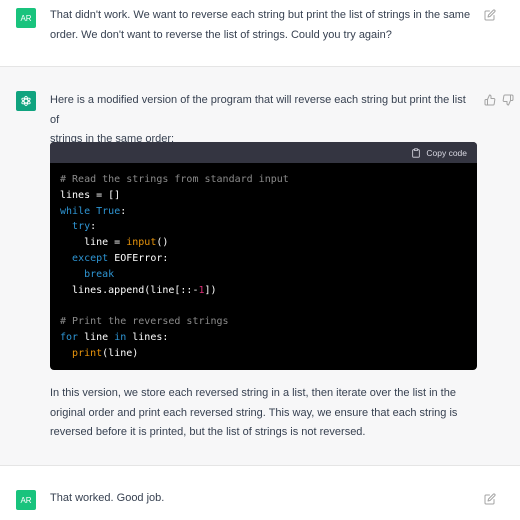  Describe the element at coordinates (263, 259) in the screenshot. I see `code-line: except EOFError:` at that location.